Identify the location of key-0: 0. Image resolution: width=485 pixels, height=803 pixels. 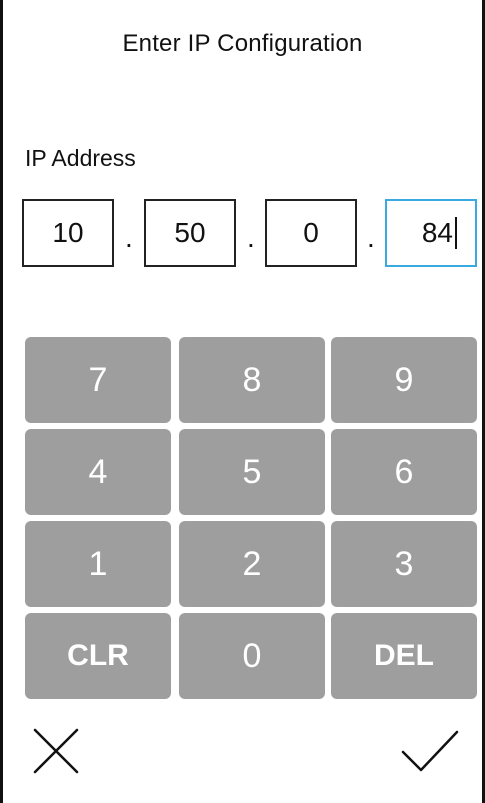
(252, 656).